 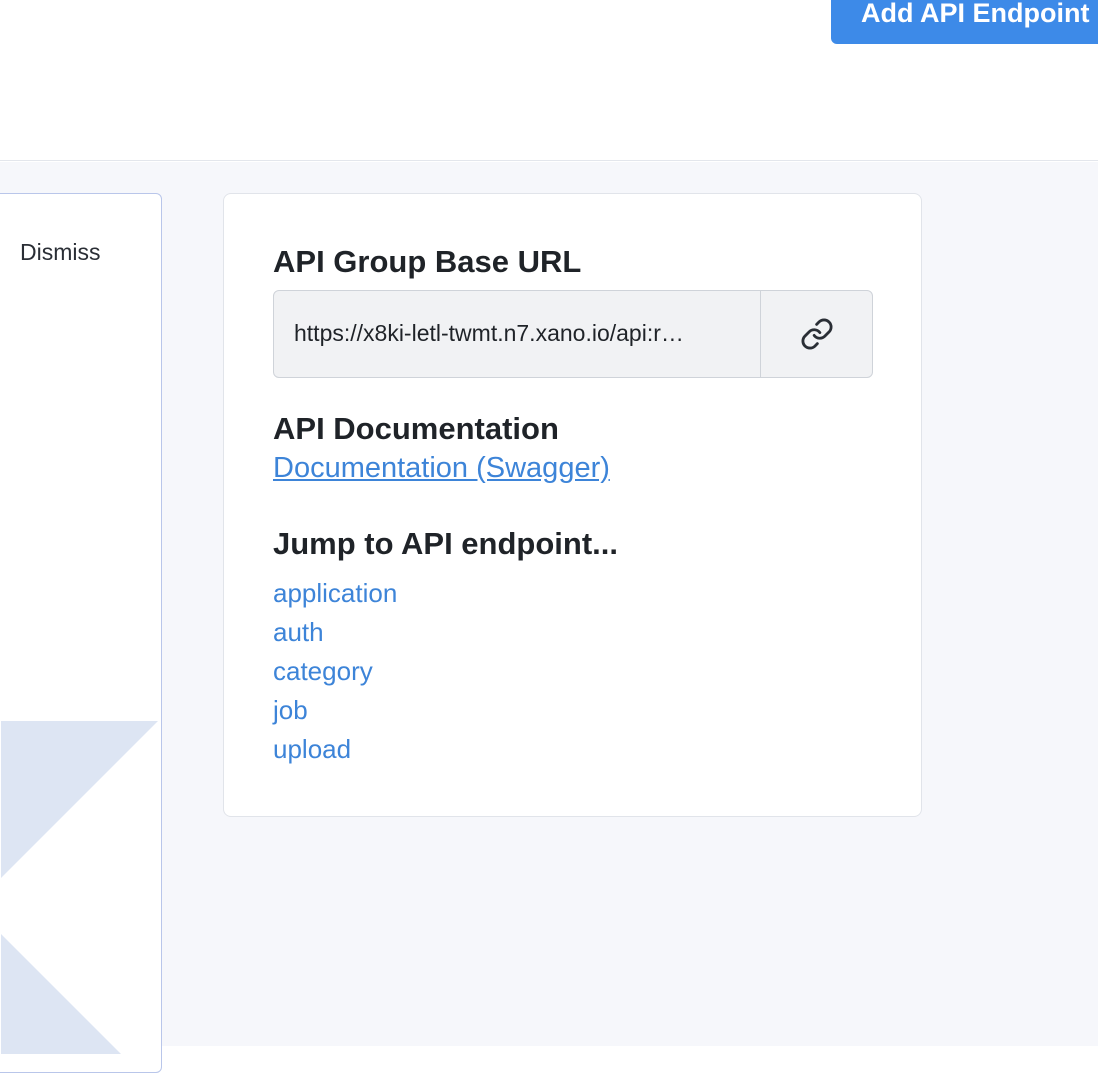 I want to click on endpoint-list: application auth category job upload, so click(x=335, y=671).